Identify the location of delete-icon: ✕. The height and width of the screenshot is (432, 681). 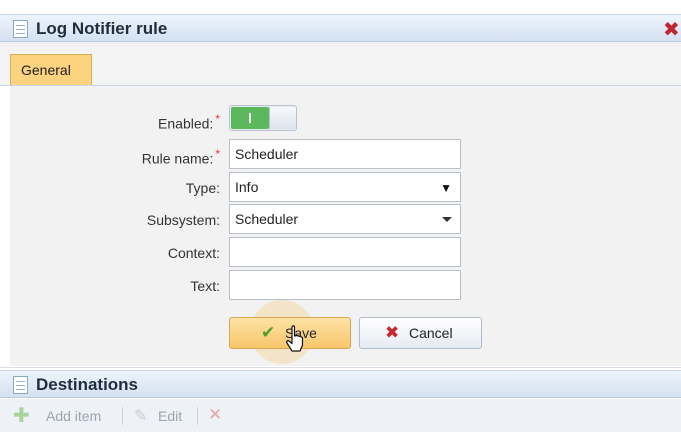
(215, 415).